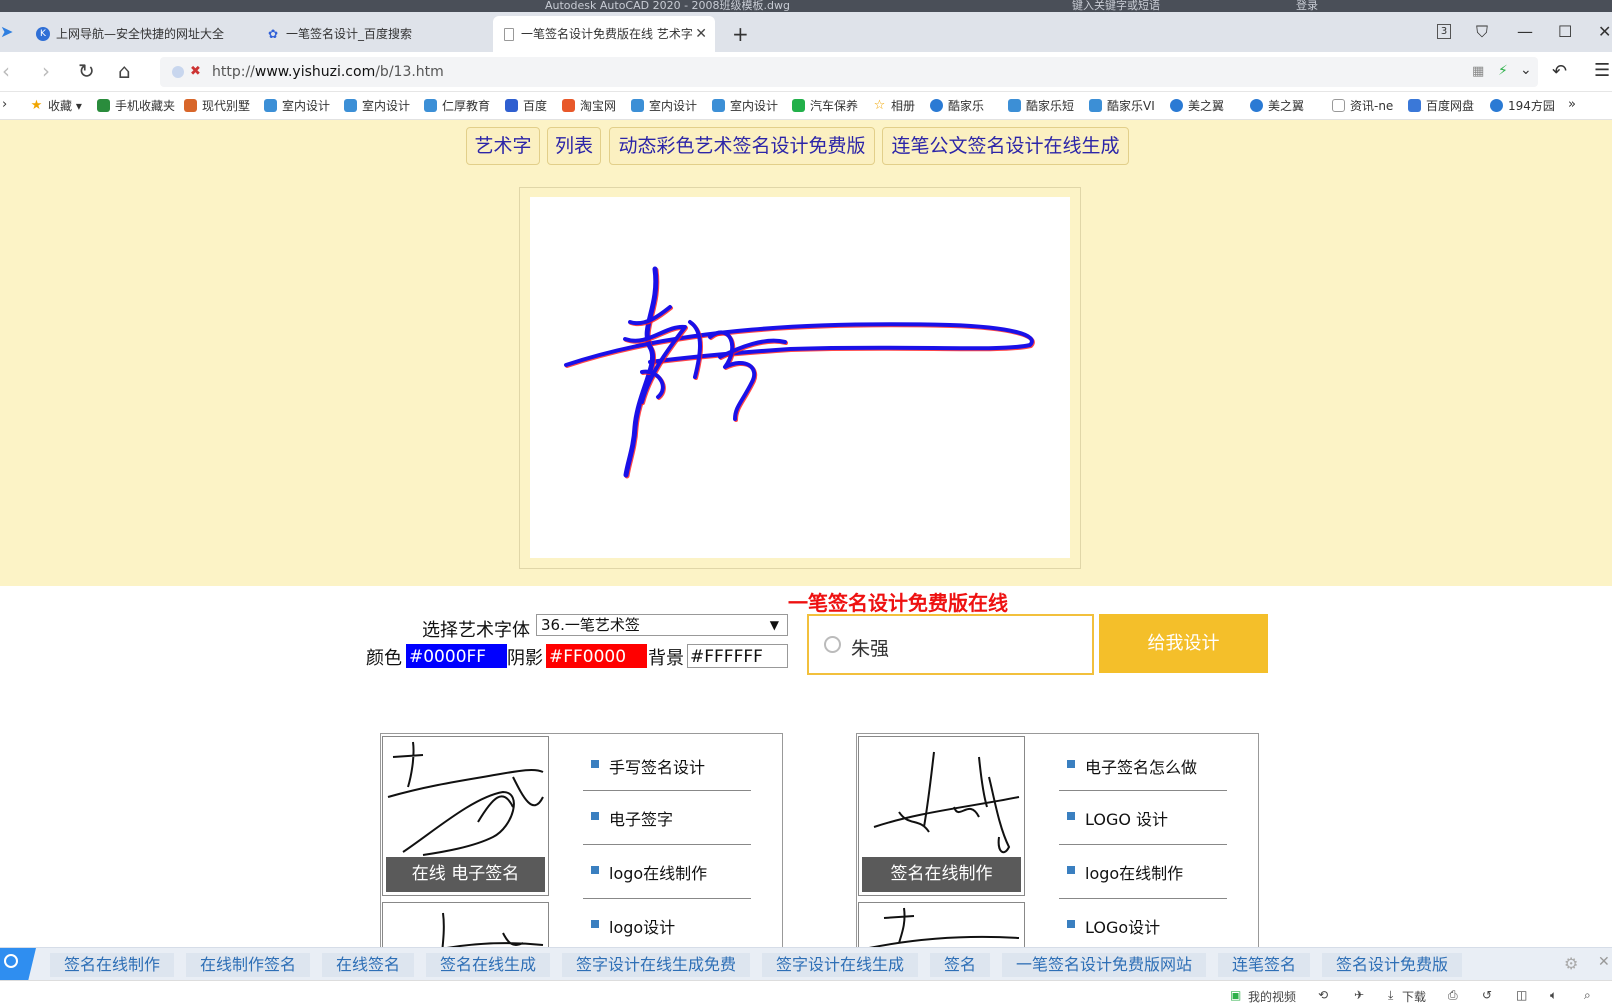 The image size is (1612, 1008). Describe the element at coordinates (270, 105) in the screenshot. I see `kujiale-icon` at that location.